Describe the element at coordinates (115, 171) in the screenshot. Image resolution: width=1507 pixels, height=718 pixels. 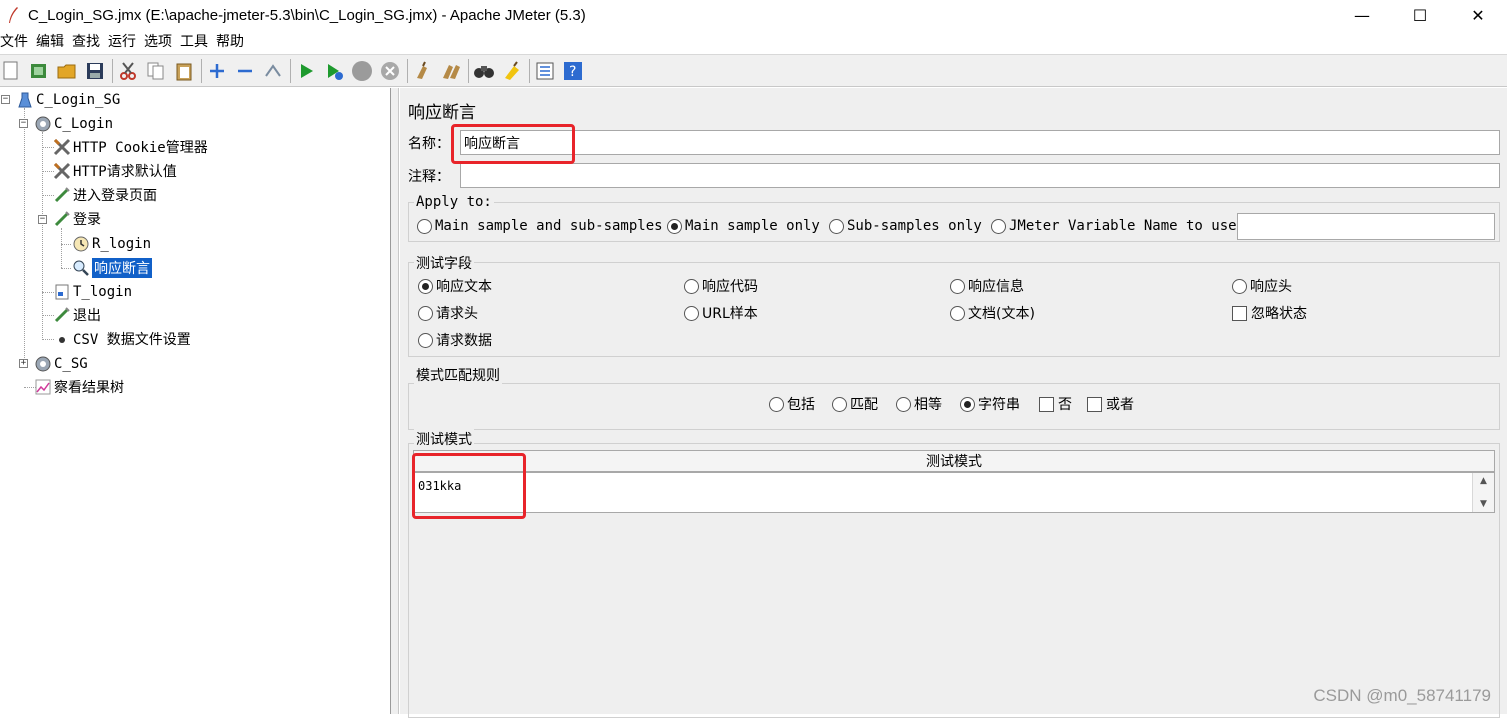
I see `tree-item-http-defaults: HTTP请求默认值` at that location.